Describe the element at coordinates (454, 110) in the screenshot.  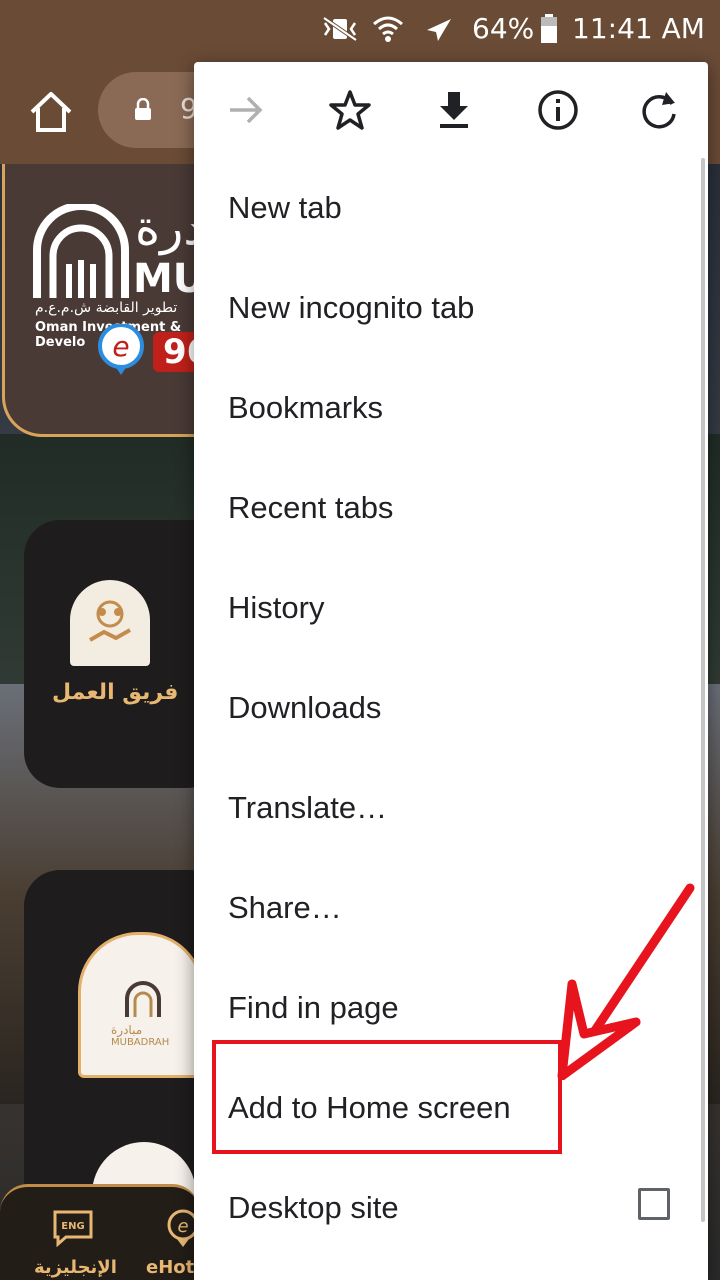
I see `download-icon` at that location.